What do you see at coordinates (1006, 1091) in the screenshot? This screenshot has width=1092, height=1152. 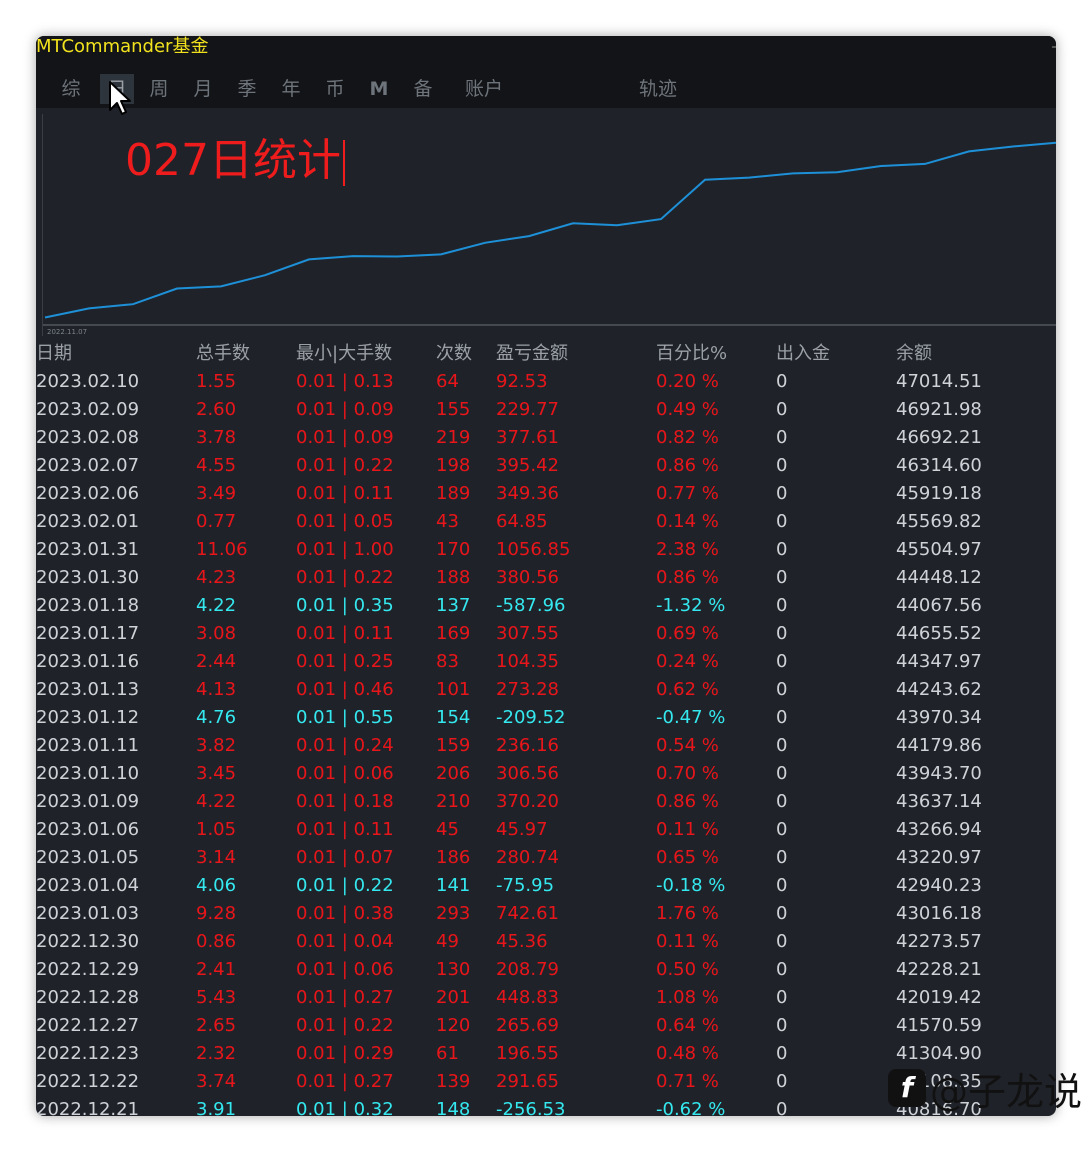 I see `watermark-text: @子龙说` at bounding box center [1006, 1091].